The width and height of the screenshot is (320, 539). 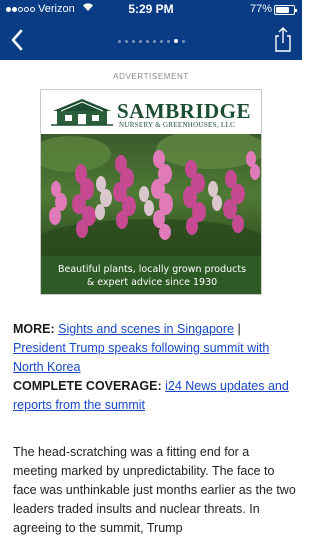 I want to click on page-indicator, so click(x=151, y=41).